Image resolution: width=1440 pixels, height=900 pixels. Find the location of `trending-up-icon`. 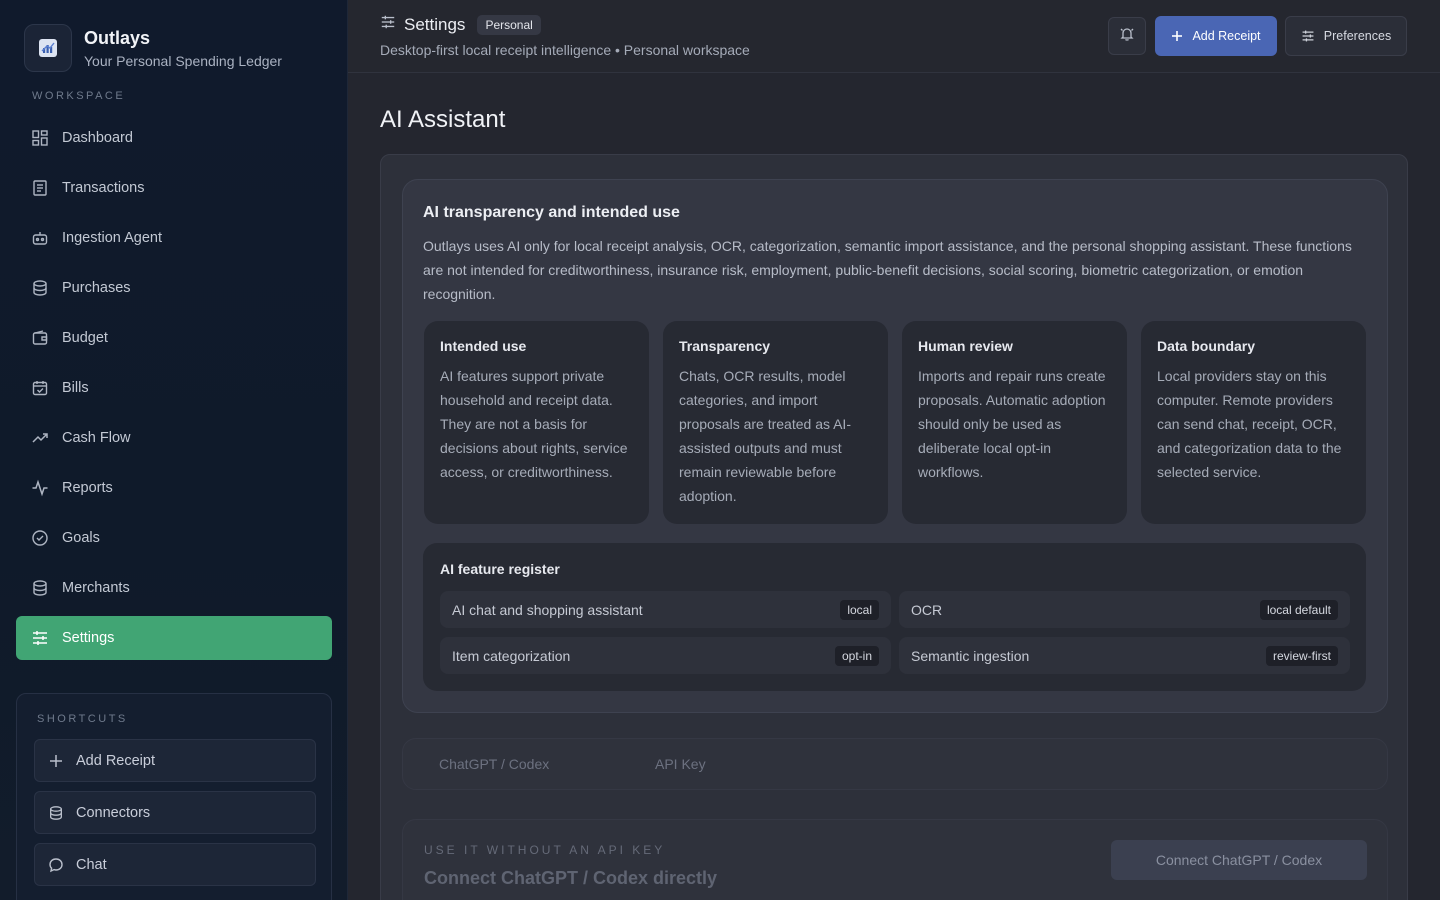

trending-up-icon is located at coordinates (40, 438).